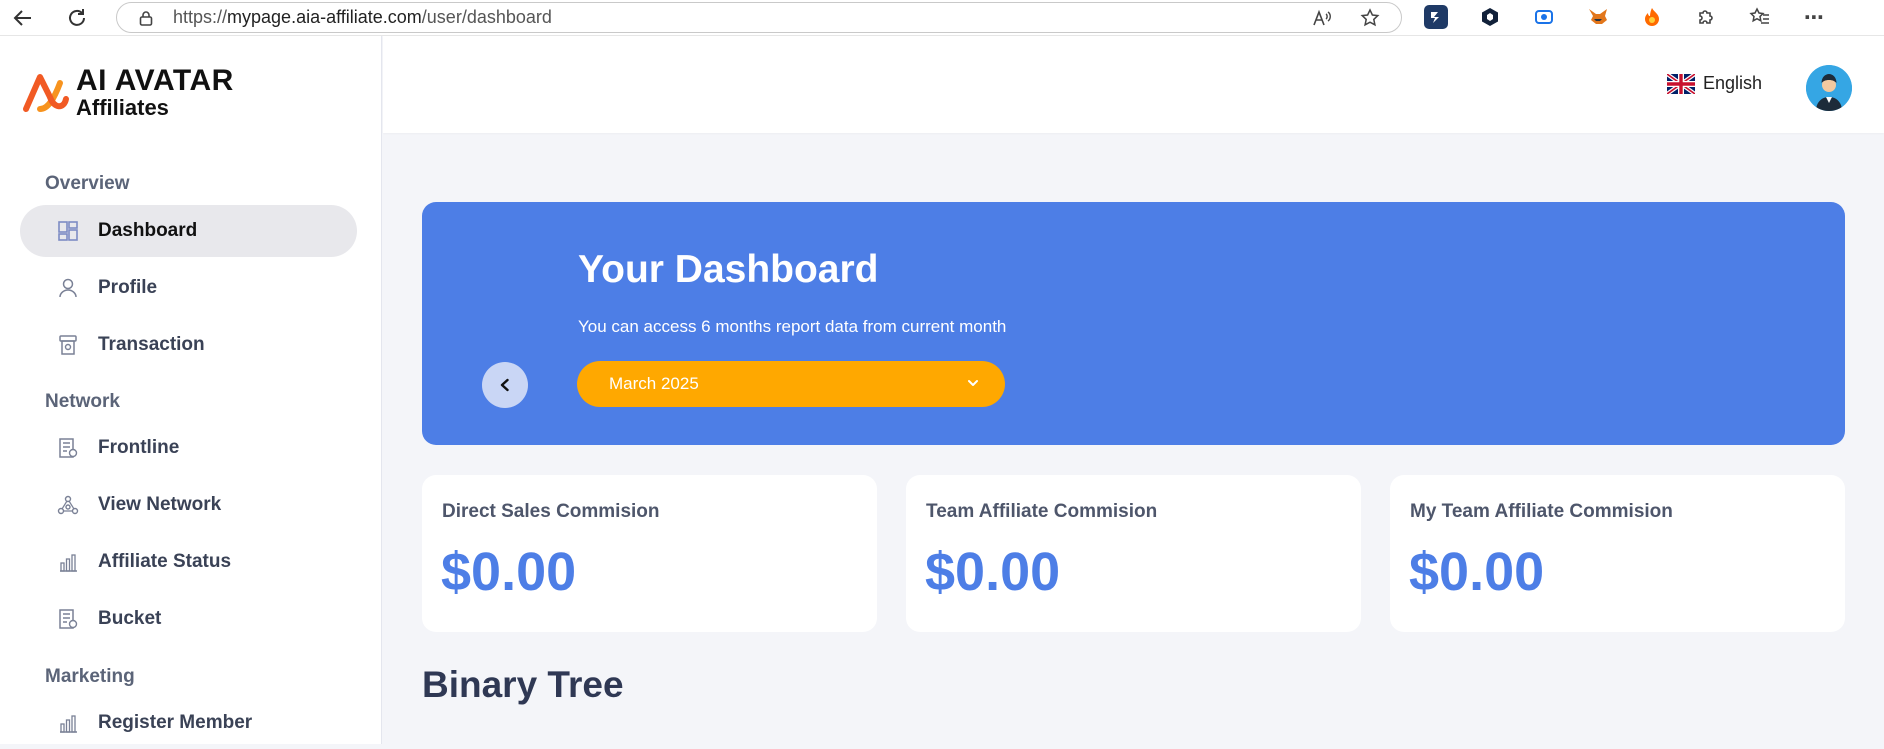 The width and height of the screenshot is (1884, 749). What do you see at coordinates (1541, 511) in the screenshot?
I see `card-title: My Team Affiliate Commision` at bounding box center [1541, 511].